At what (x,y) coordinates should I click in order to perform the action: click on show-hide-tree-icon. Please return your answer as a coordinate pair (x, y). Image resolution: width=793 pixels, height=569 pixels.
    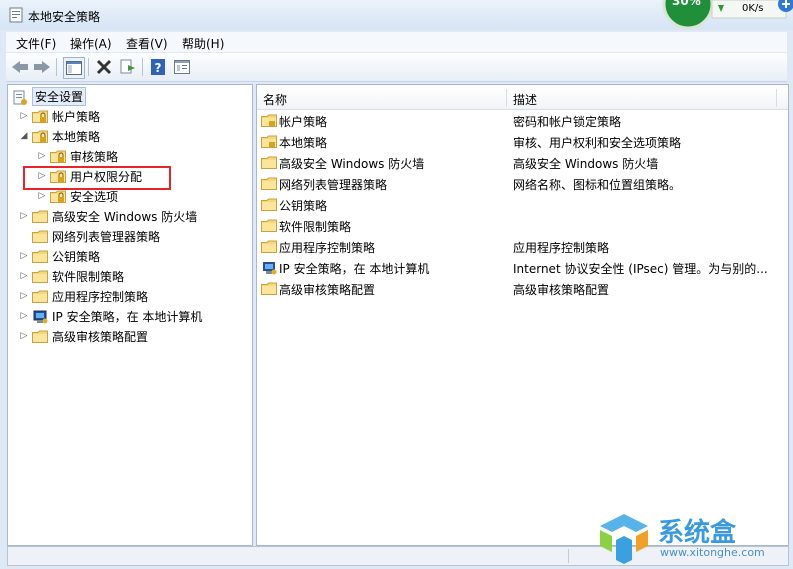
    Looking at the image, I should click on (74, 68).